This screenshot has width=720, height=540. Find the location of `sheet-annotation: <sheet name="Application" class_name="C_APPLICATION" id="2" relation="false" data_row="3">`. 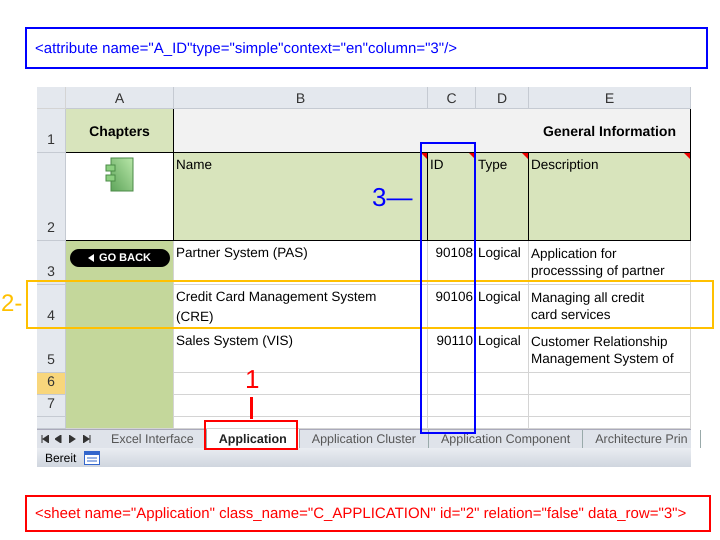

sheet-annotation: <sheet name="Application" class_name="C_APPLICATION" id="2" relation="false" data_row="3"> is located at coordinates (368, 513).